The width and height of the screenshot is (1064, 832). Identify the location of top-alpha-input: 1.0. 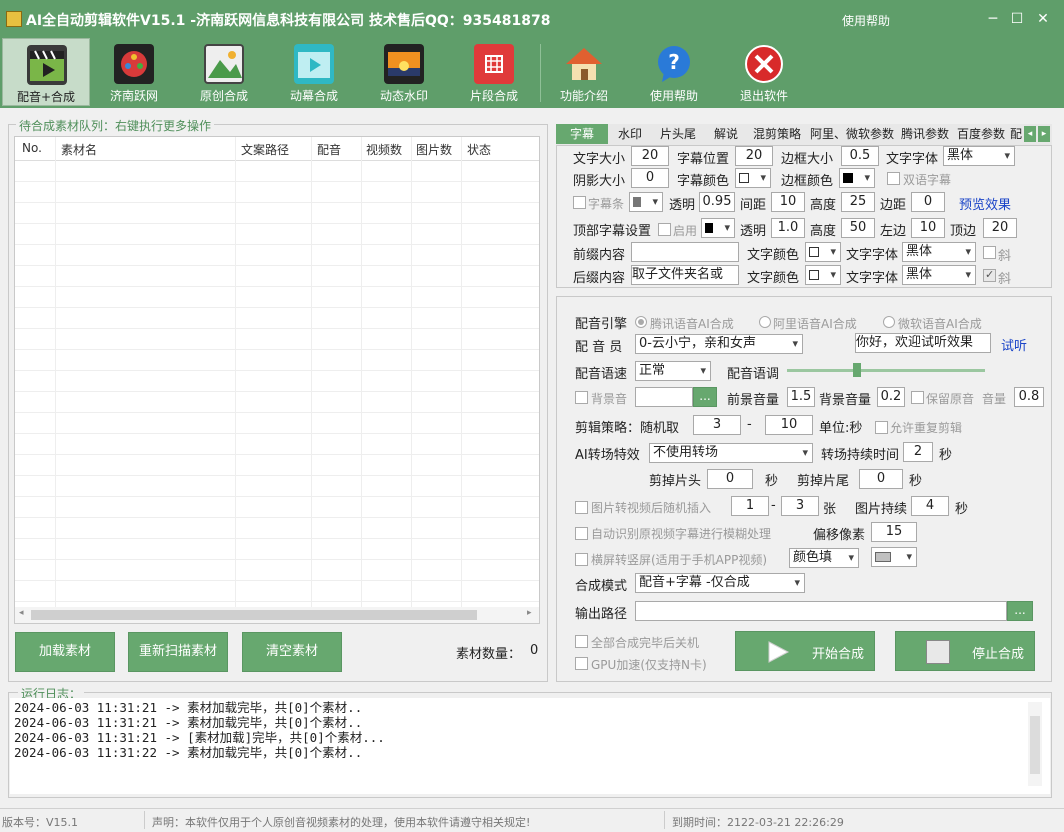
(788, 228).